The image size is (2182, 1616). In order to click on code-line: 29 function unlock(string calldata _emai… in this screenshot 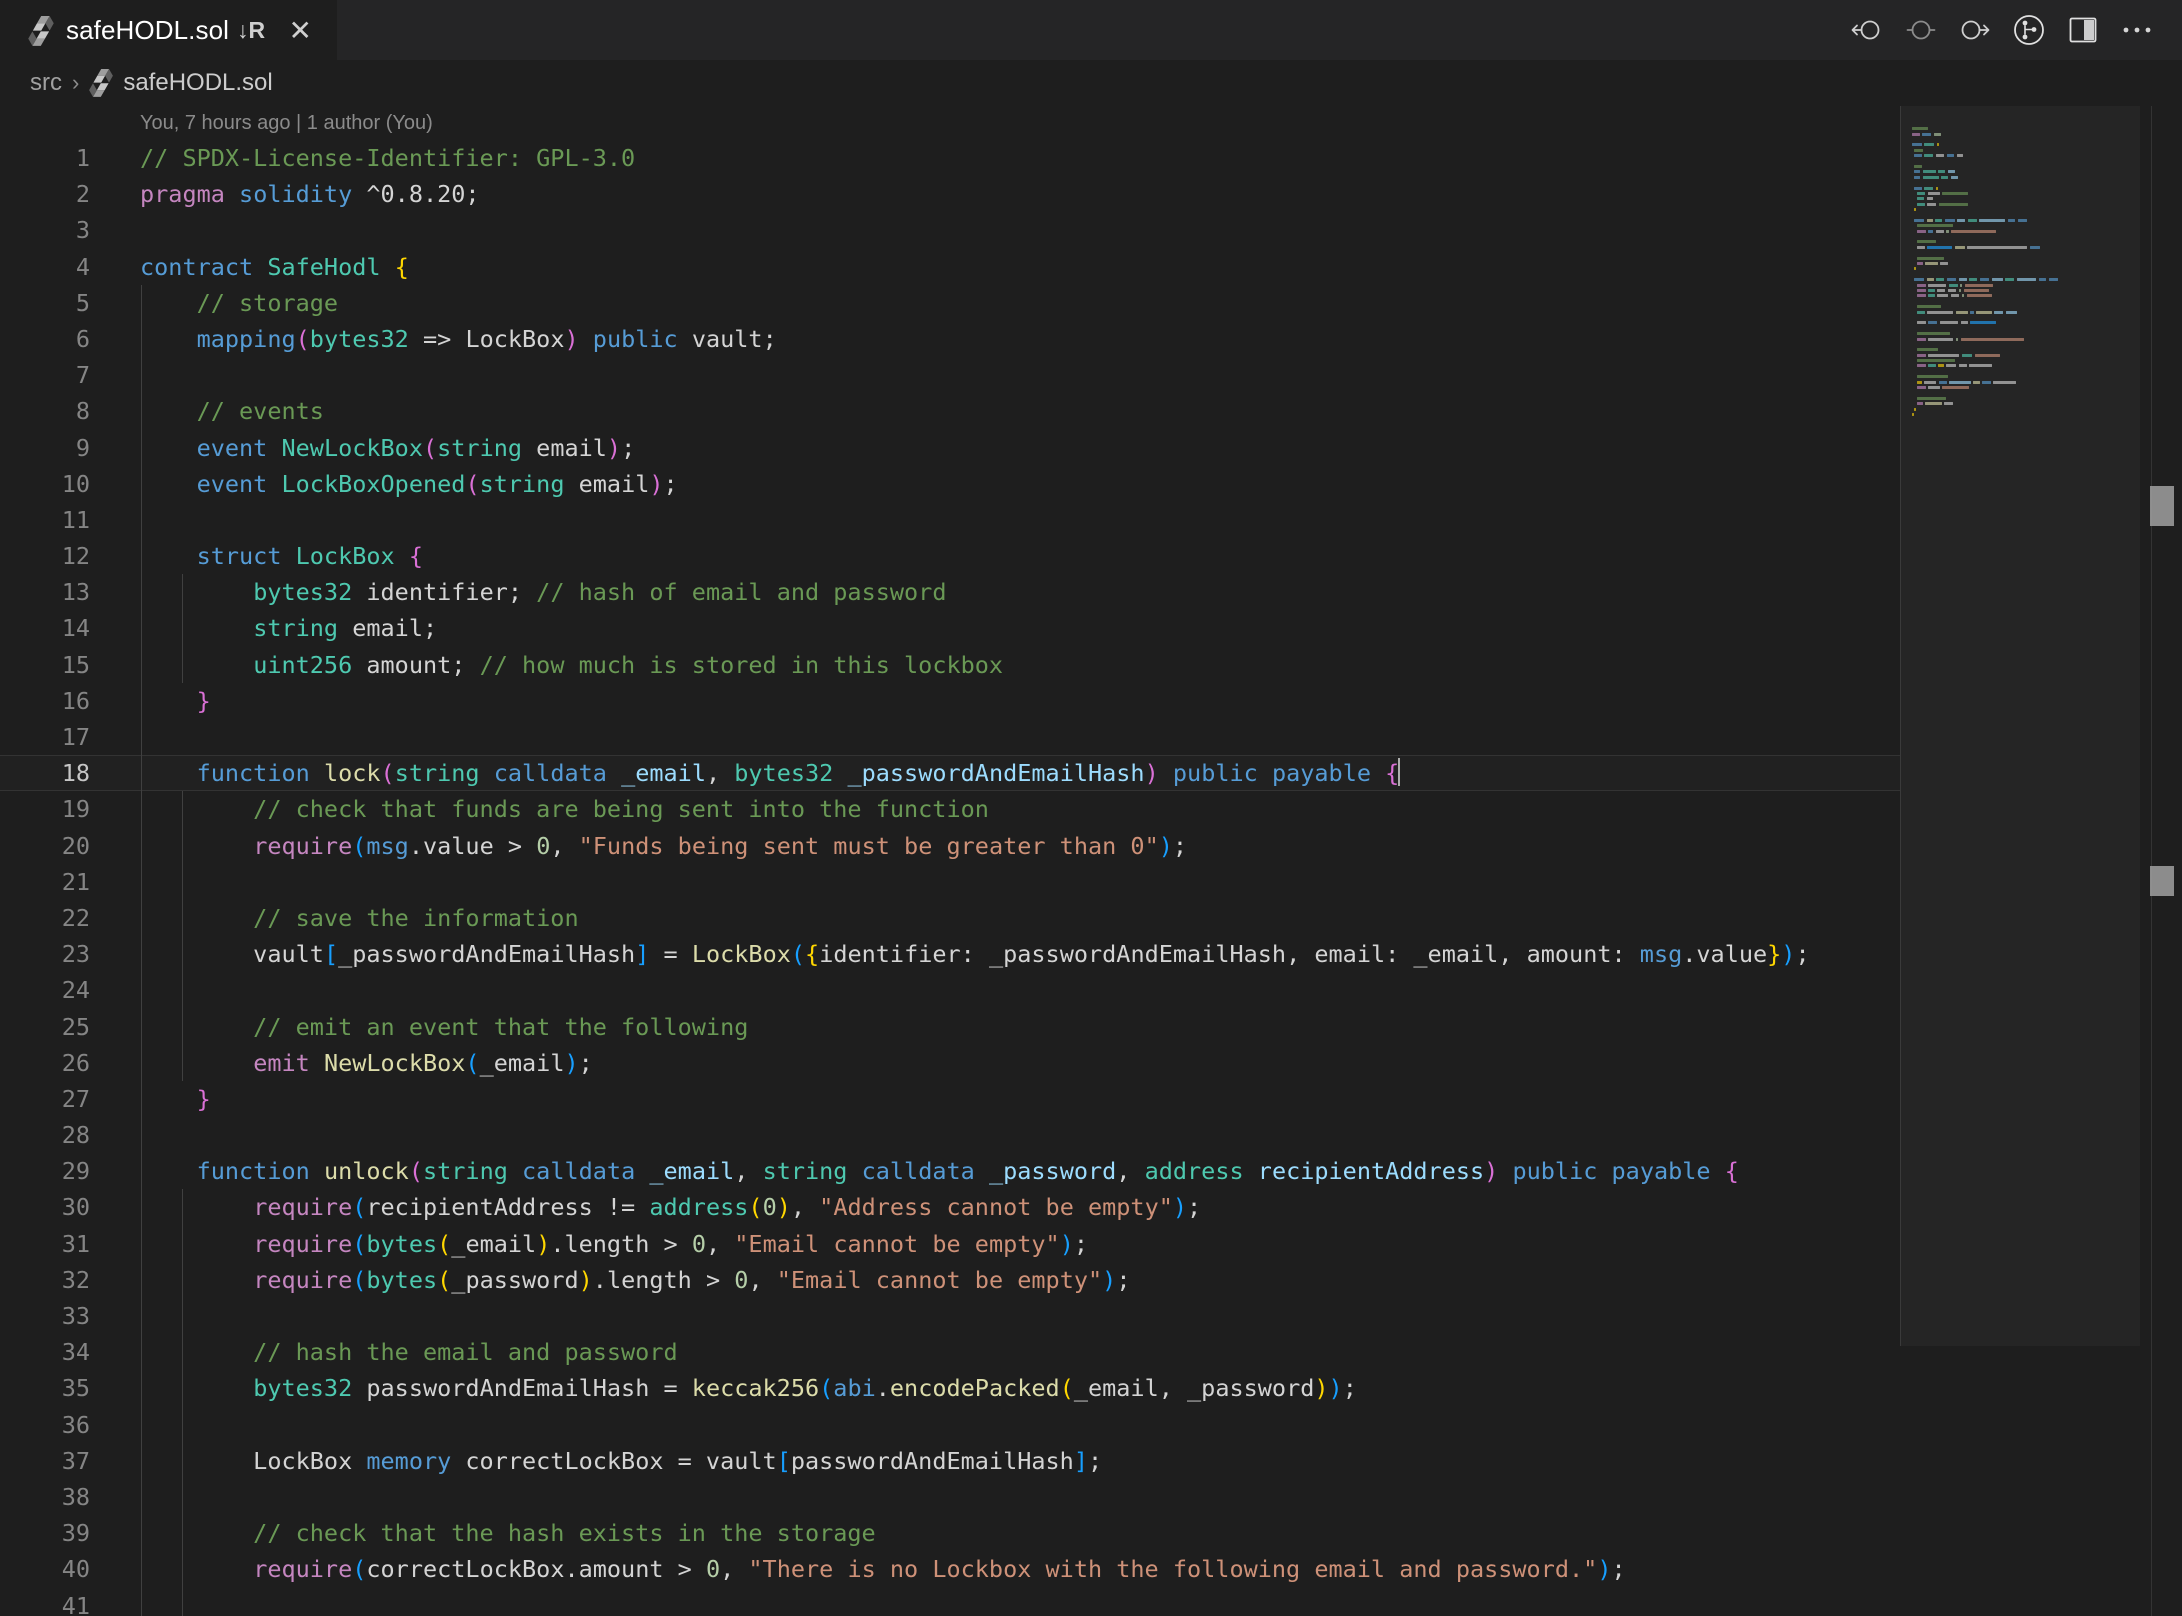, I will do `click(1091, 1171)`.